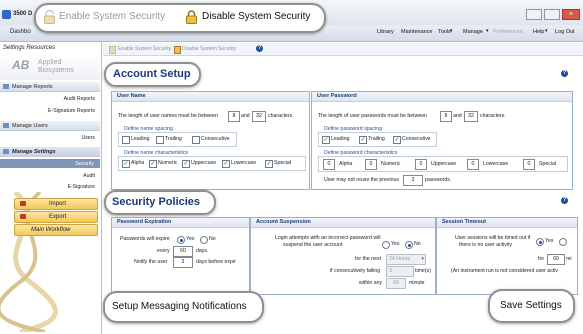  What do you see at coordinates (406, 259) in the screenshot?
I see `suspend-duration-select: 24 Hours ▾` at bounding box center [406, 259].